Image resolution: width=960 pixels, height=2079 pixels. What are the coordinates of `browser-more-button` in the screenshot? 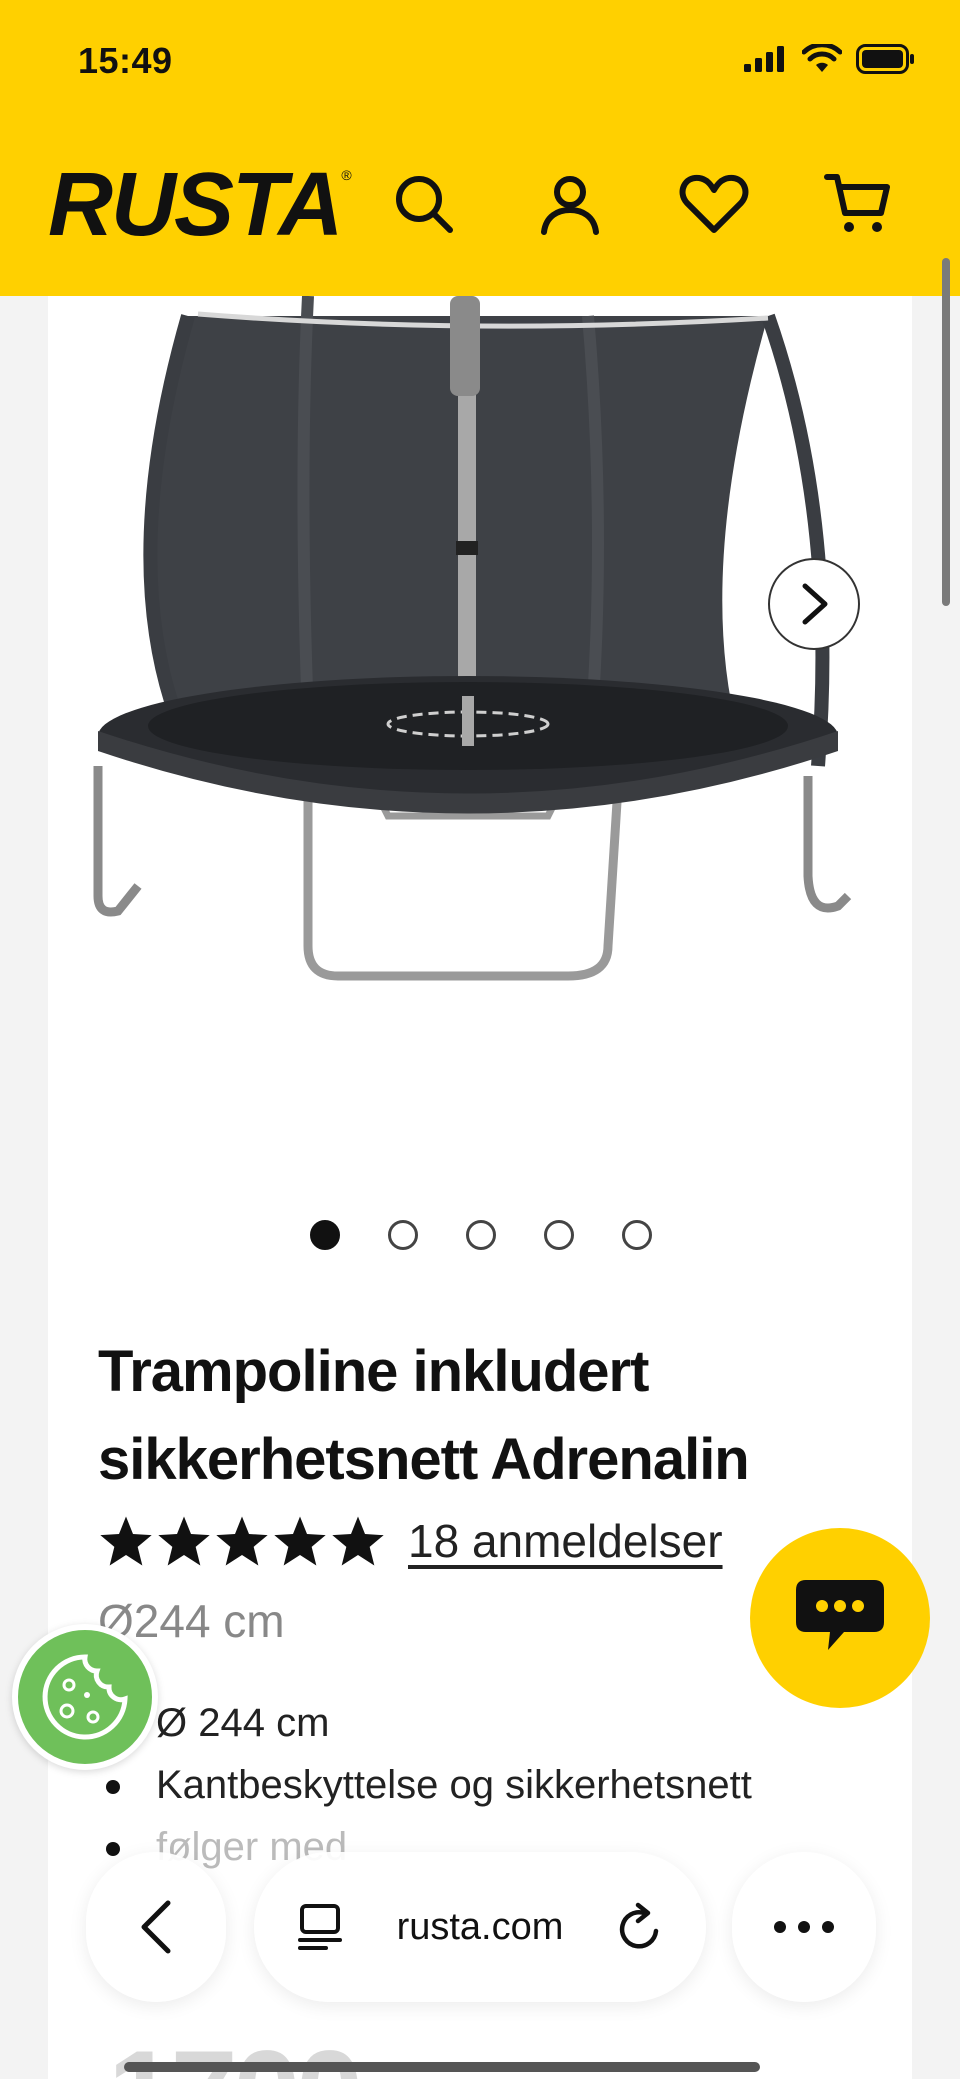 It's located at (804, 1927).